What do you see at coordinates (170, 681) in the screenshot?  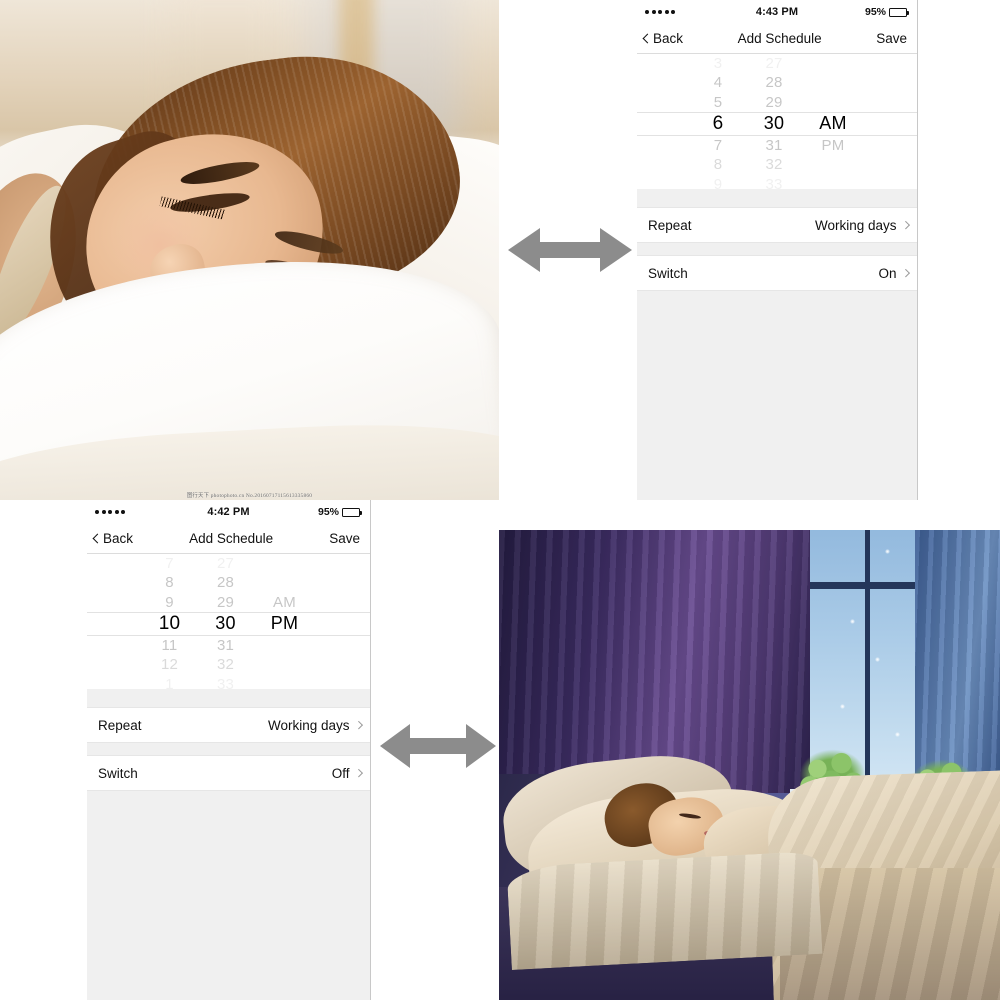 I see `hour-option: 1` at bounding box center [170, 681].